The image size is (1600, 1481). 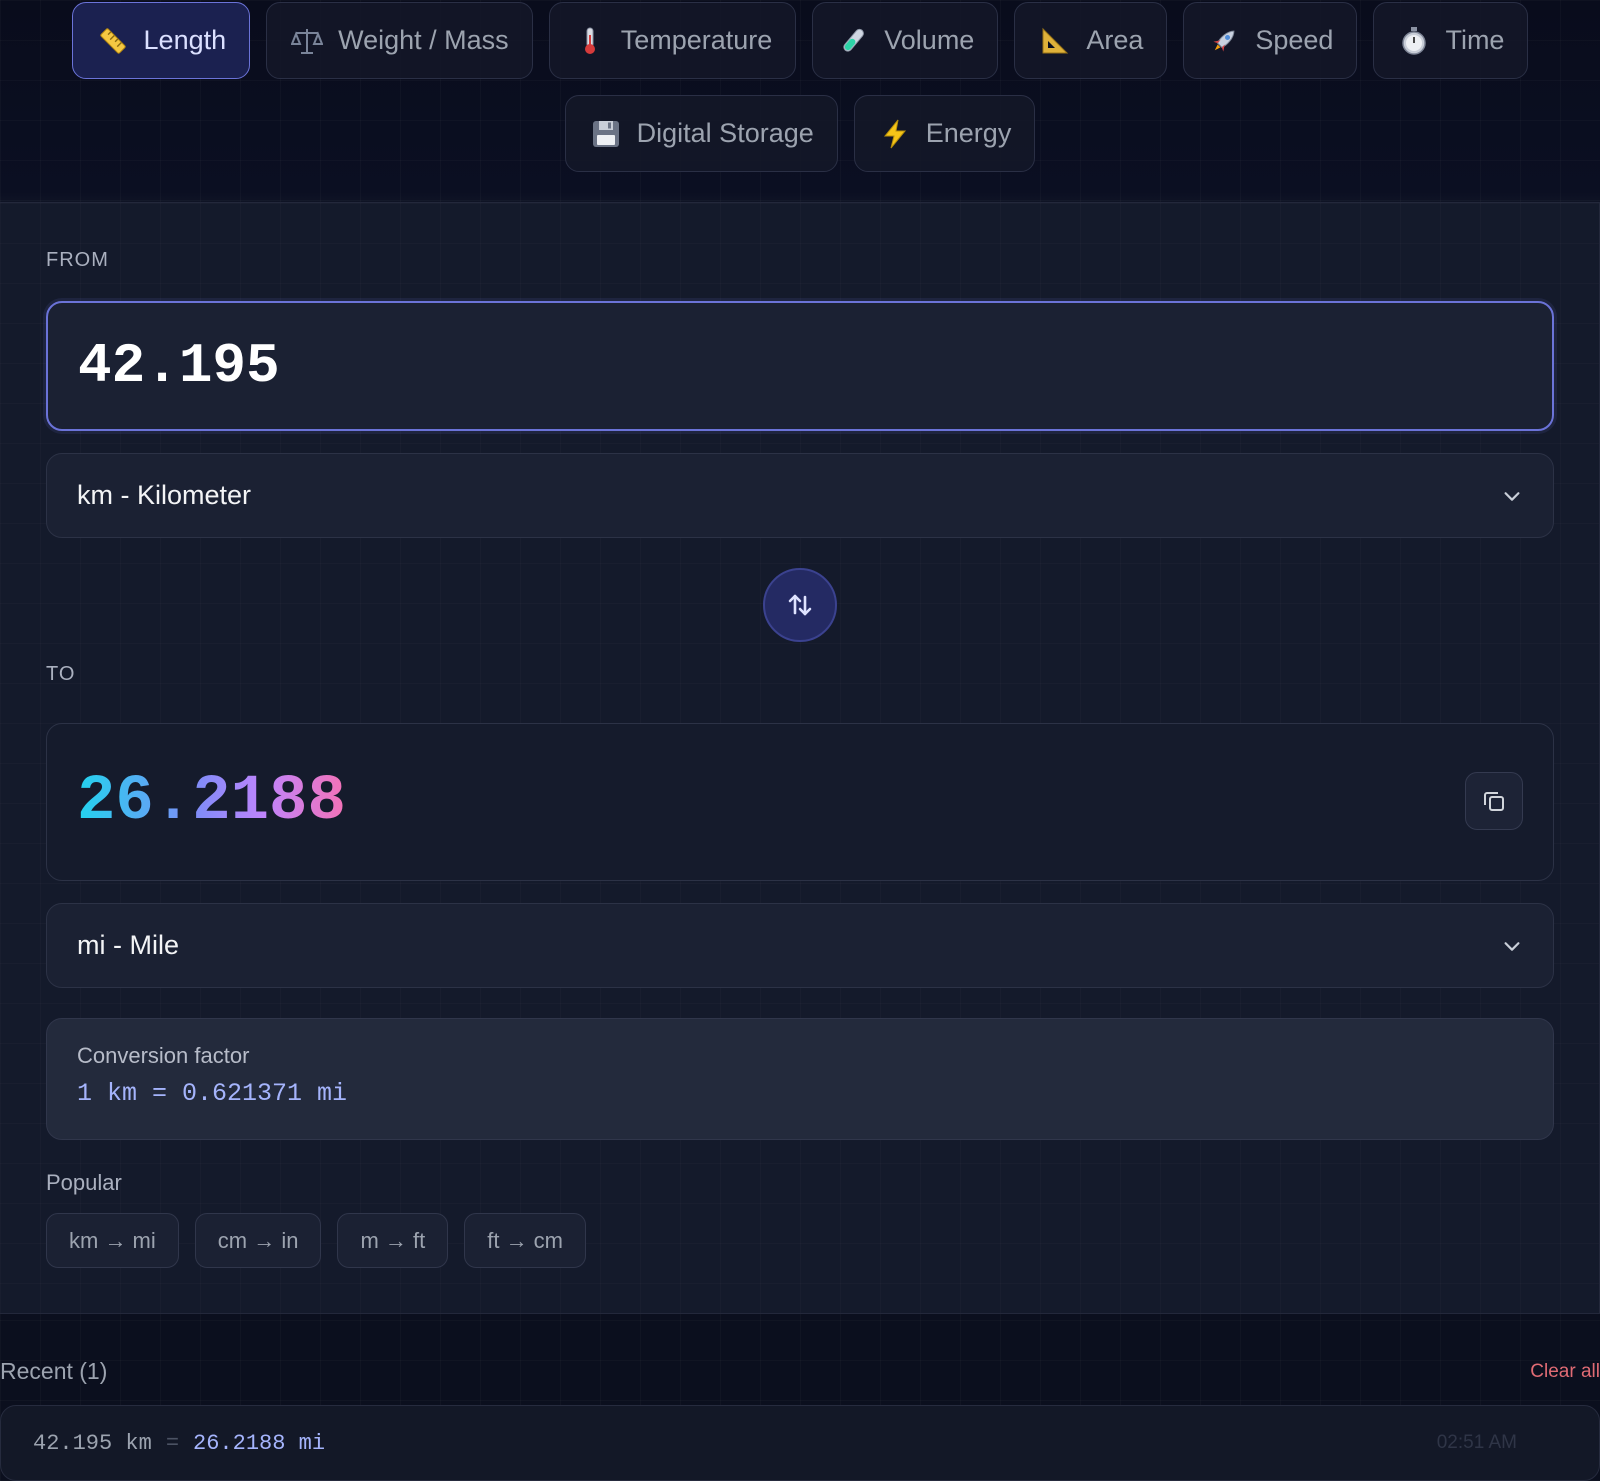 I want to click on tab-speed: Speed, so click(x=1270, y=40).